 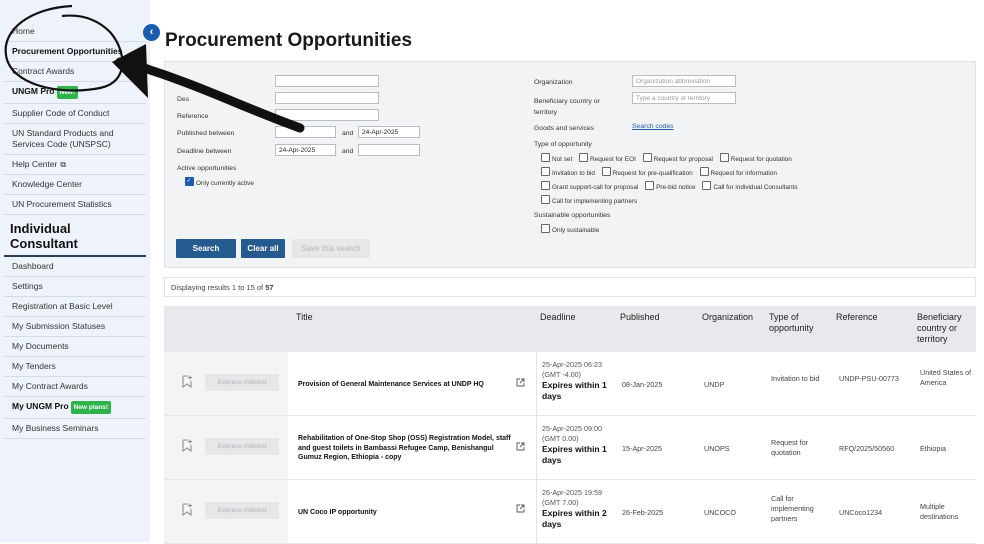 What do you see at coordinates (857, 317) in the screenshot?
I see `column-header-reference: Reference` at bounding box center [857, 317].